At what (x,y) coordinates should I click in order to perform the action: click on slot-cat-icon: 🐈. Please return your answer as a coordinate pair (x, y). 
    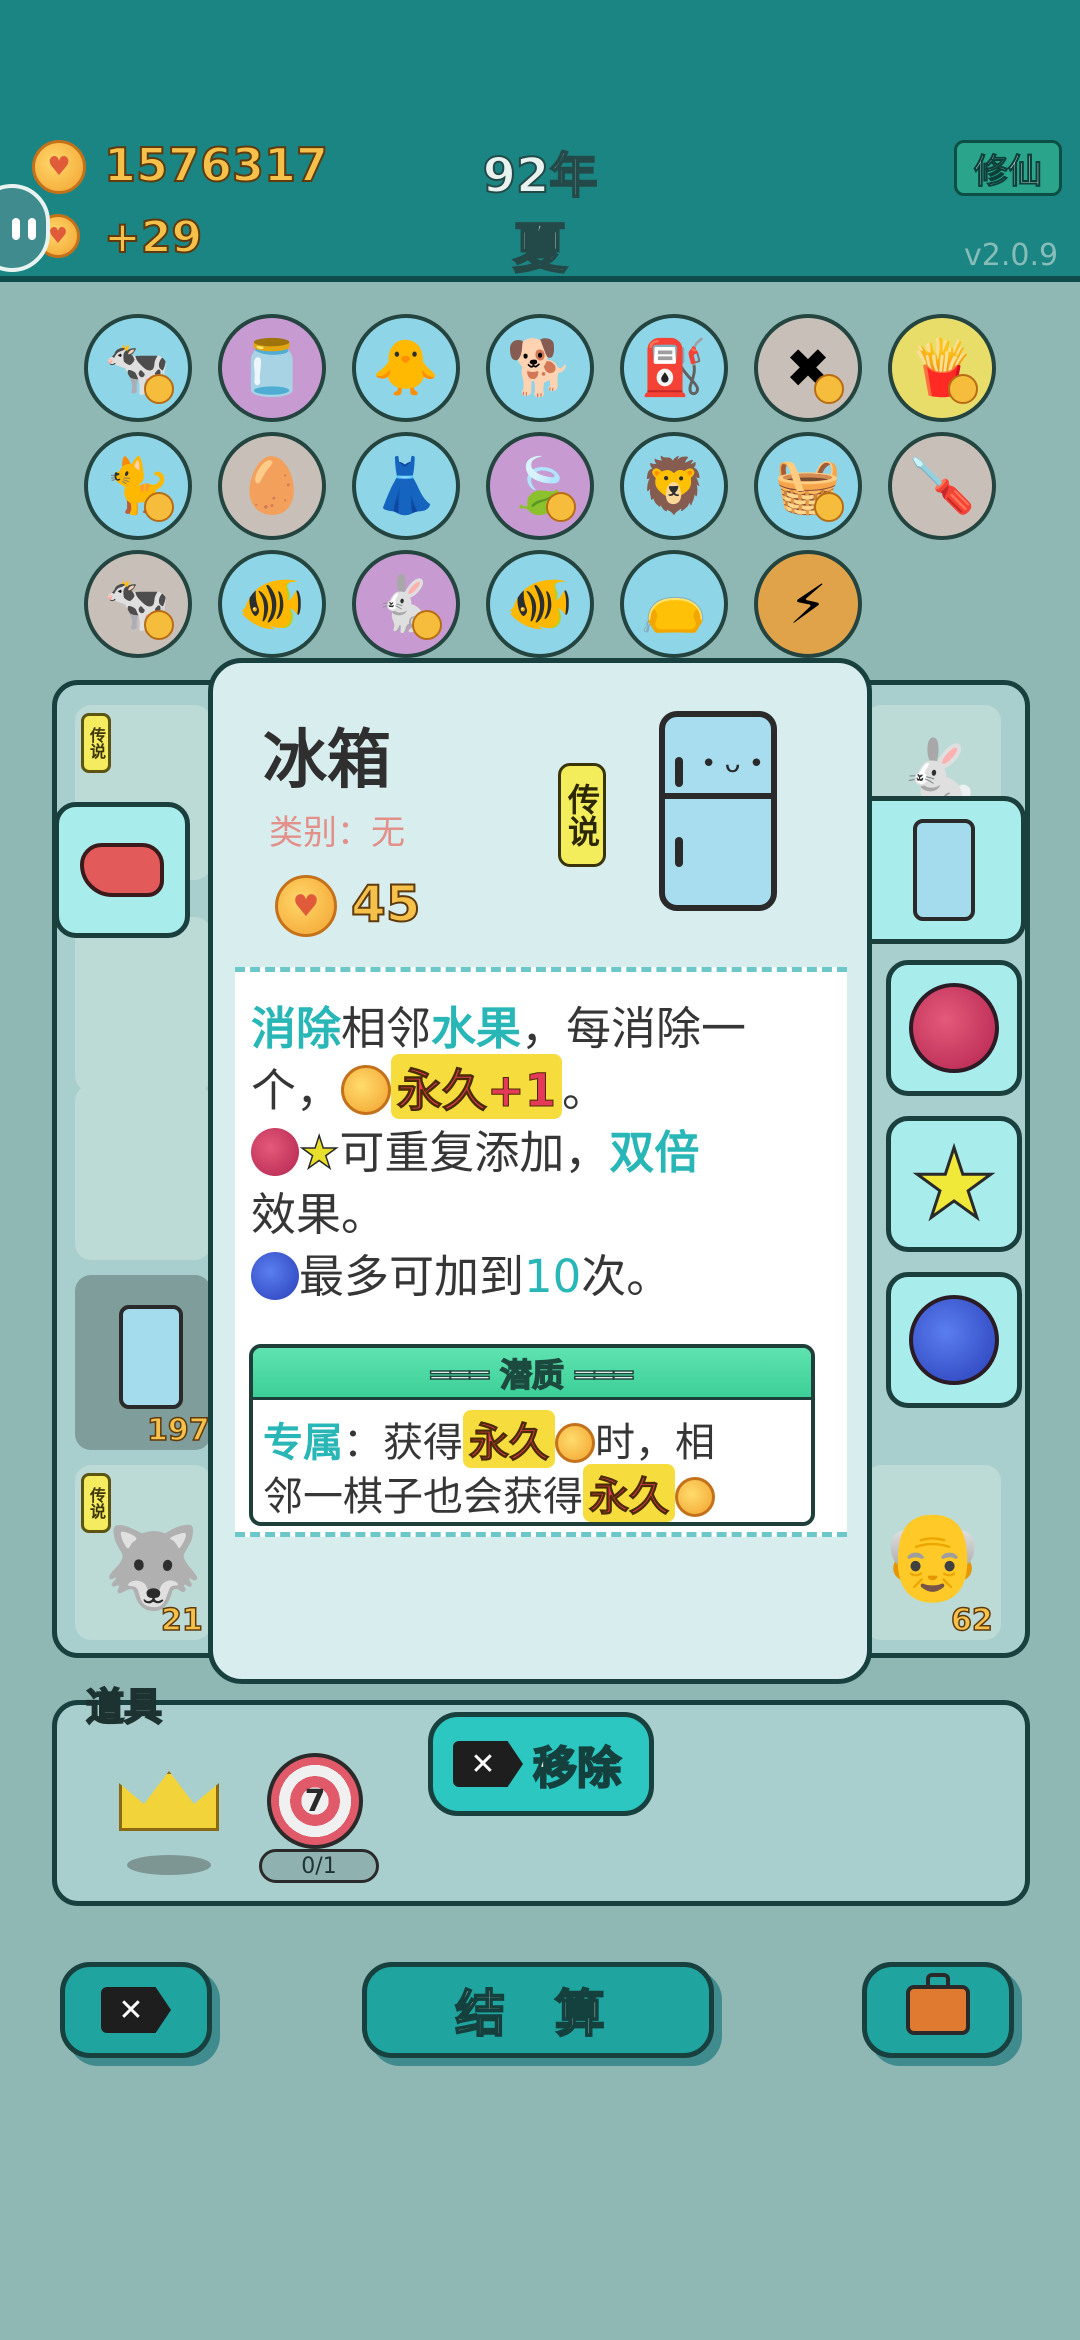
    Looking at the image, I should click on (138, 486).